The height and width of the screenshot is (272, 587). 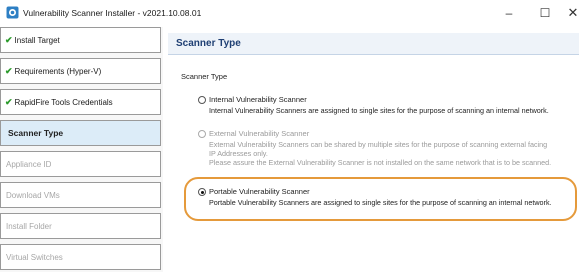 I want to click on step-label: Appliance ID, so click(x=29, y=164).